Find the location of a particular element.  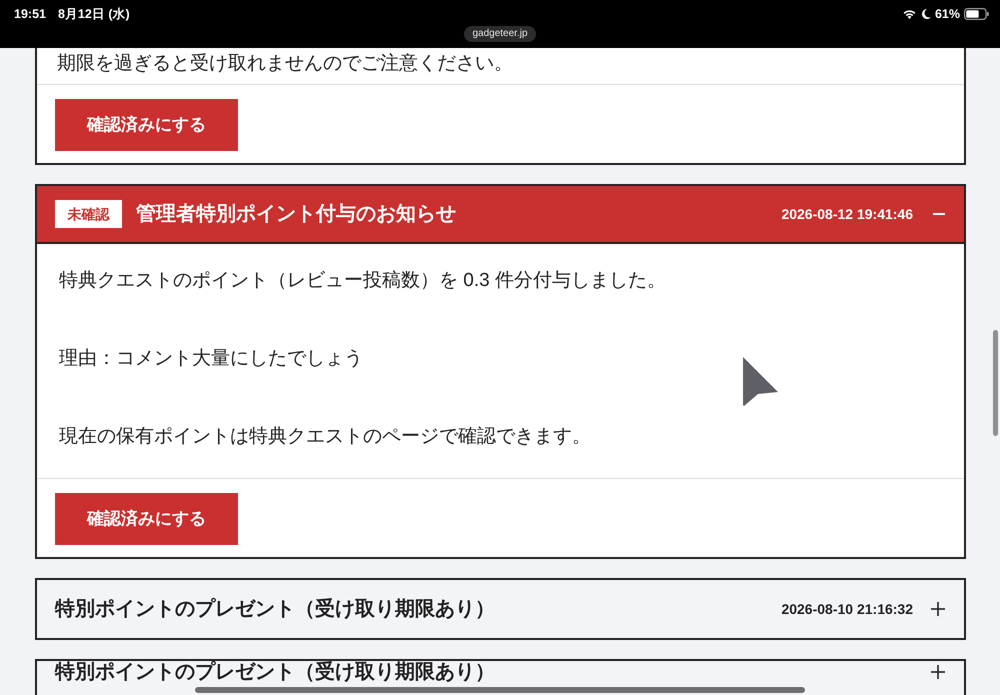

notice-timestamp: 2026-08-10 21:16:32 is located at coordinates (847, 609).